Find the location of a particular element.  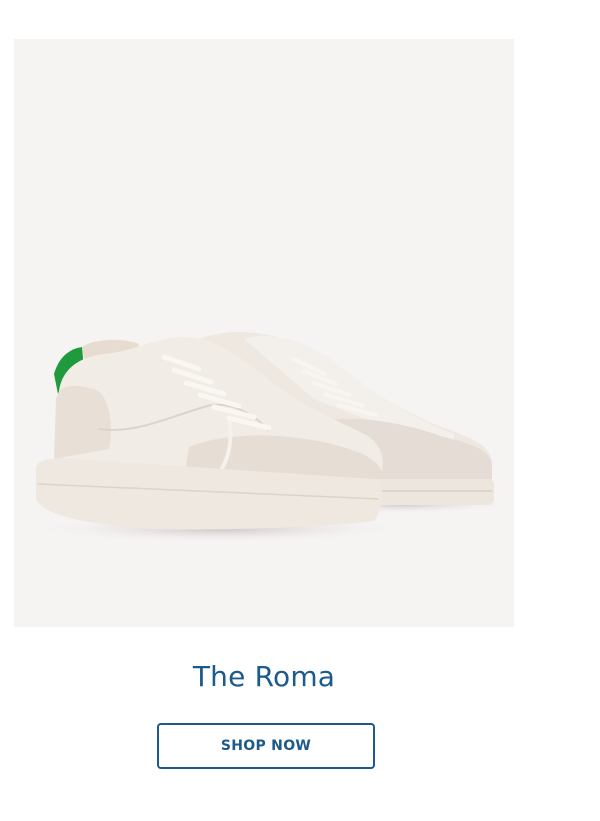

shop-now-button: SHOP NOW is located at coordinates (266, 746).